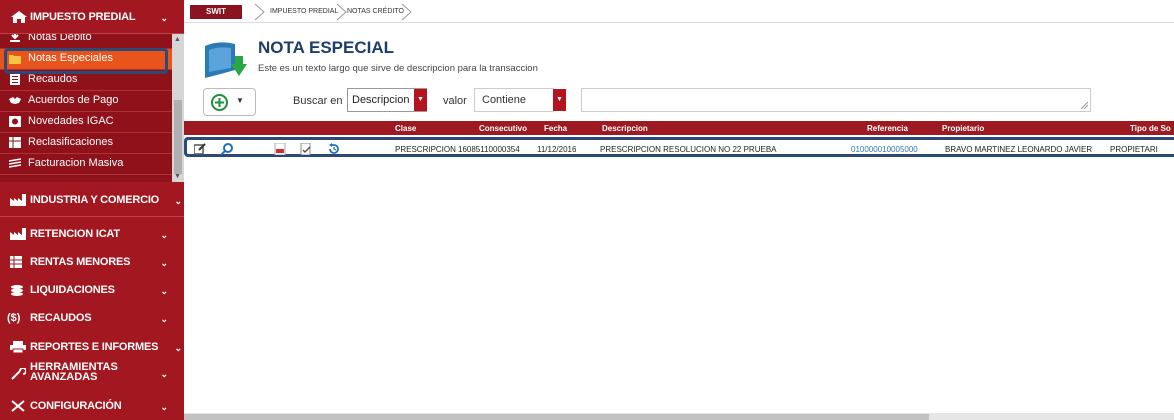 Image resolution: width=1174 pixels, height=420 pixels. What do you see at coordinates (503, 128) in the screenshot?
I see `column-header-consecutivo: Consecutivo` at bounding box center [503, 128].